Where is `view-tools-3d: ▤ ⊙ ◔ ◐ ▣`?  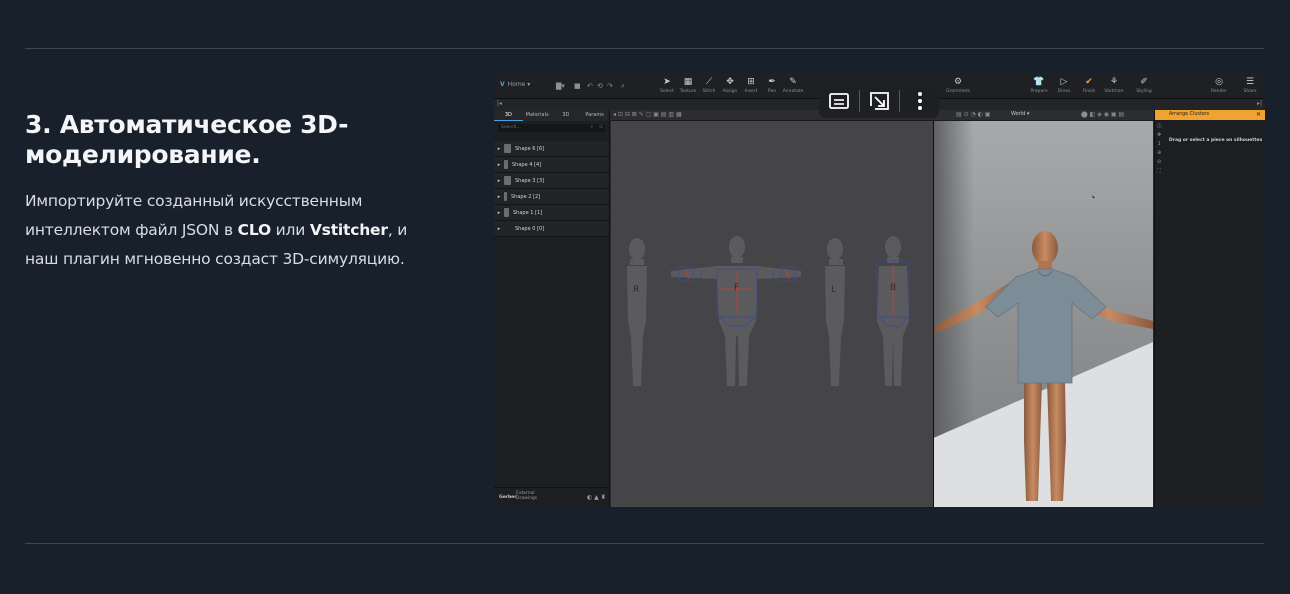 view-tools-3d: ▤ ⊙ ◔ ◐ ▣ is located at coordinates (973, 114).